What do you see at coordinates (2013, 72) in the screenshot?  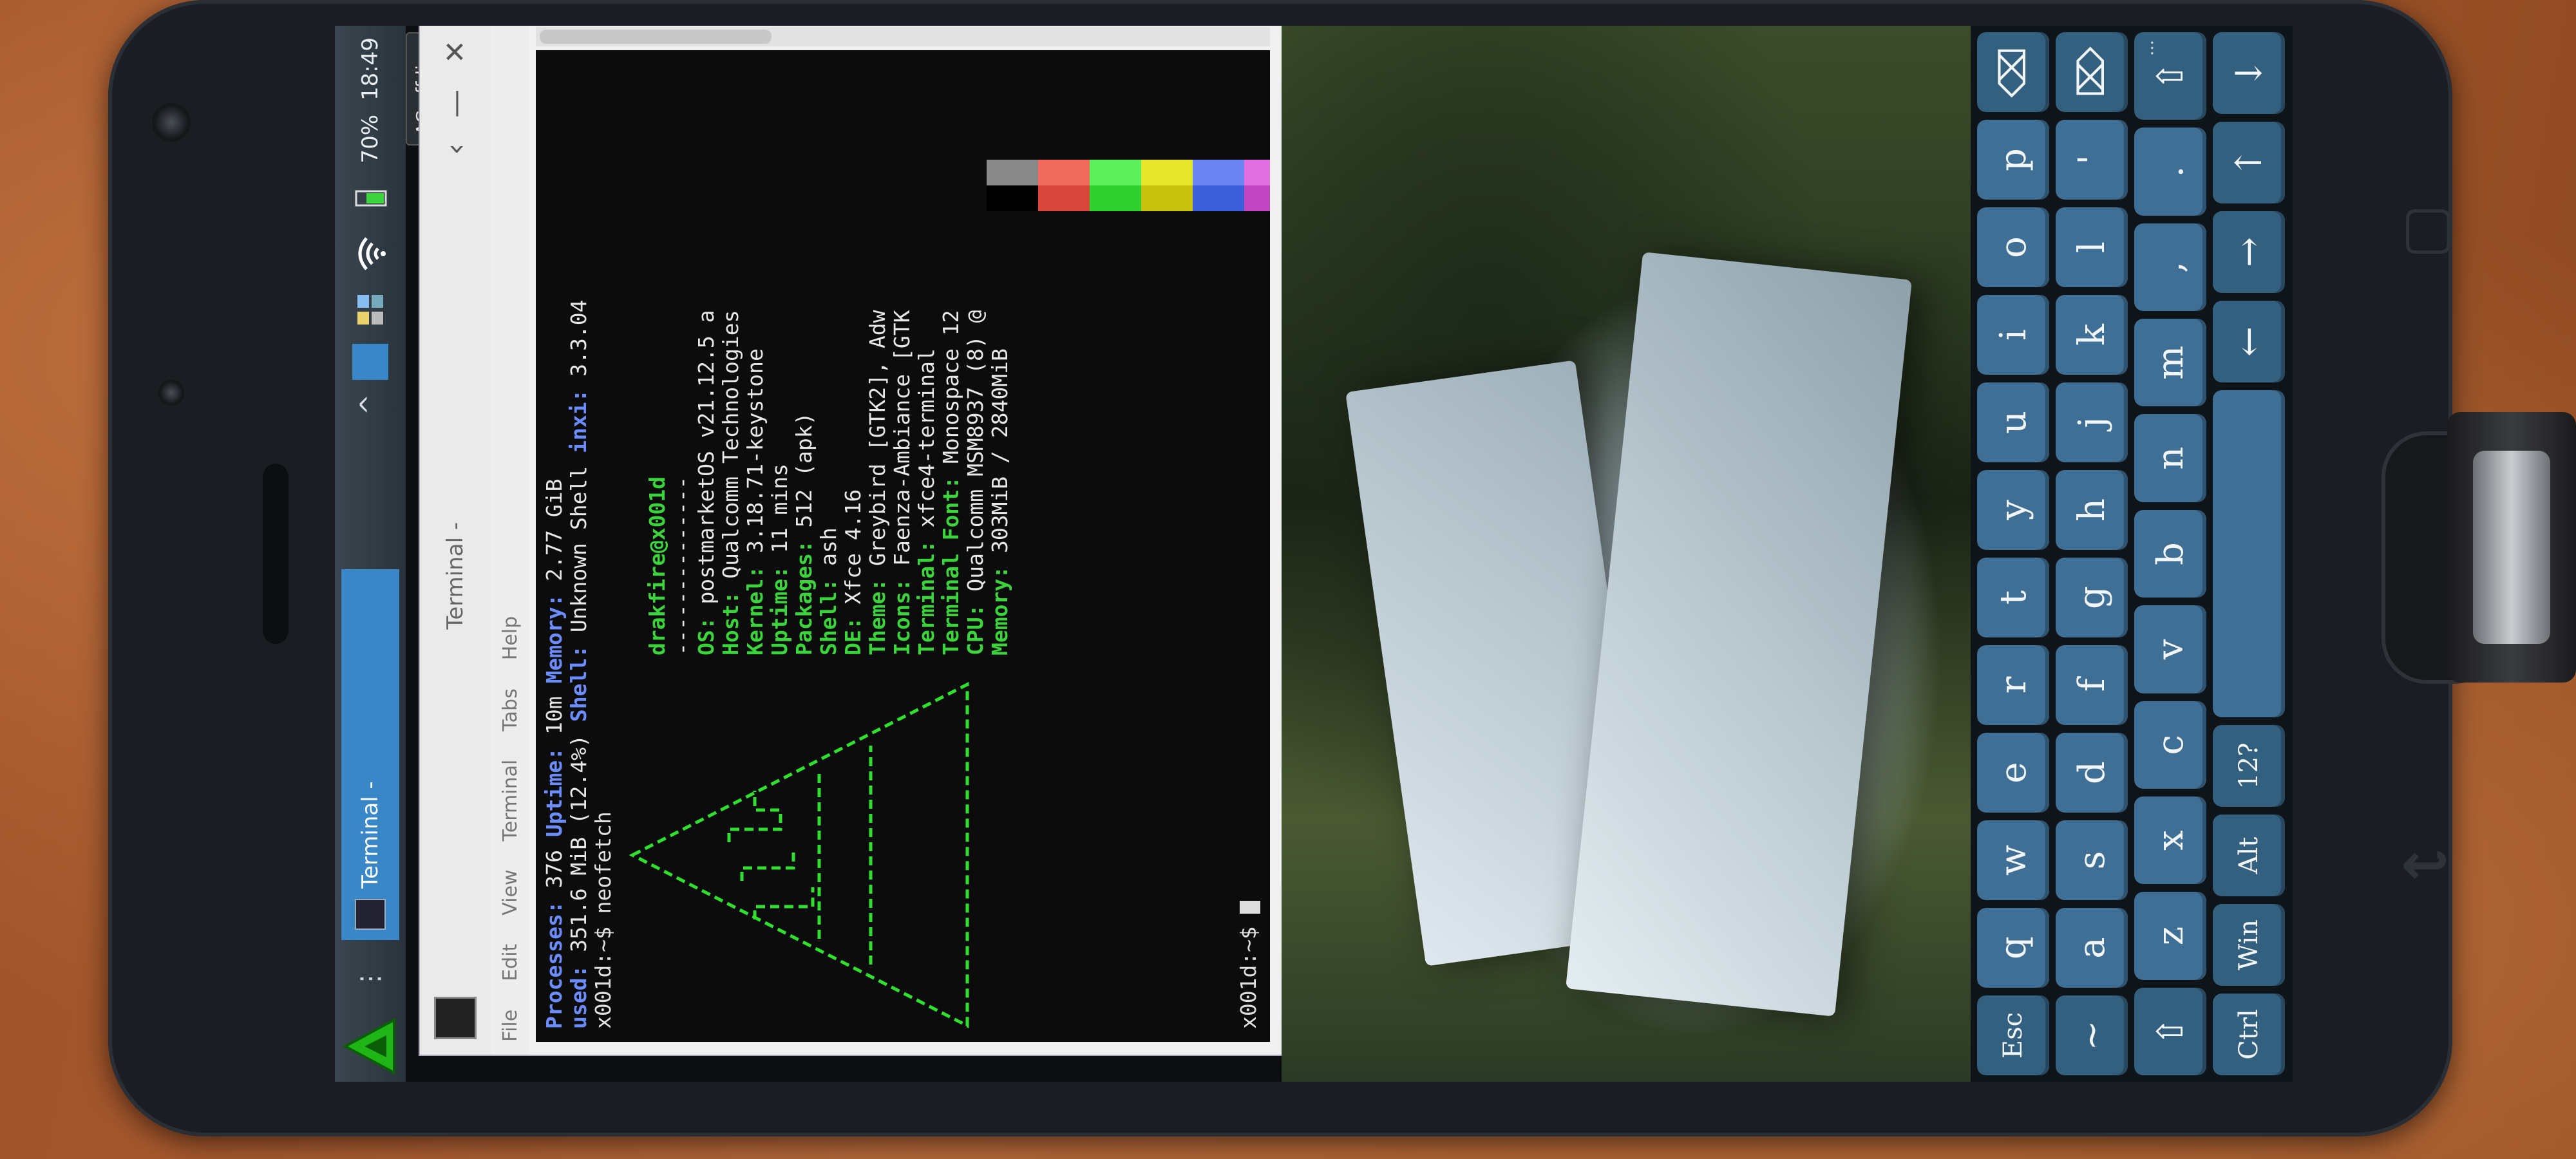 I see `backspace-key: ⌫` at bounding box center [2013, 72].